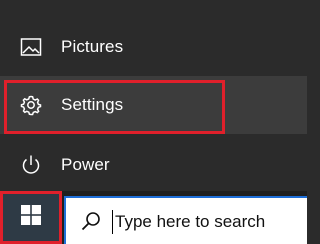 The image size is (320, 244). Describe the element at coordinates (31, 47) in the screenshot. I see `pictures-icon` at that location.